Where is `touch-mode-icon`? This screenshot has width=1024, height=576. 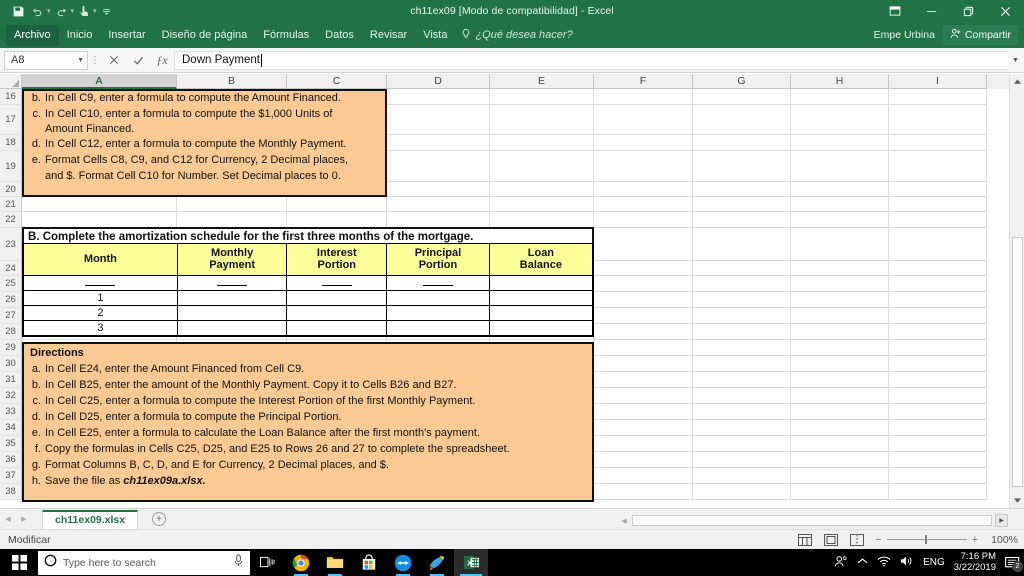 touch-mode-icon is located at coordinates (84, 11).